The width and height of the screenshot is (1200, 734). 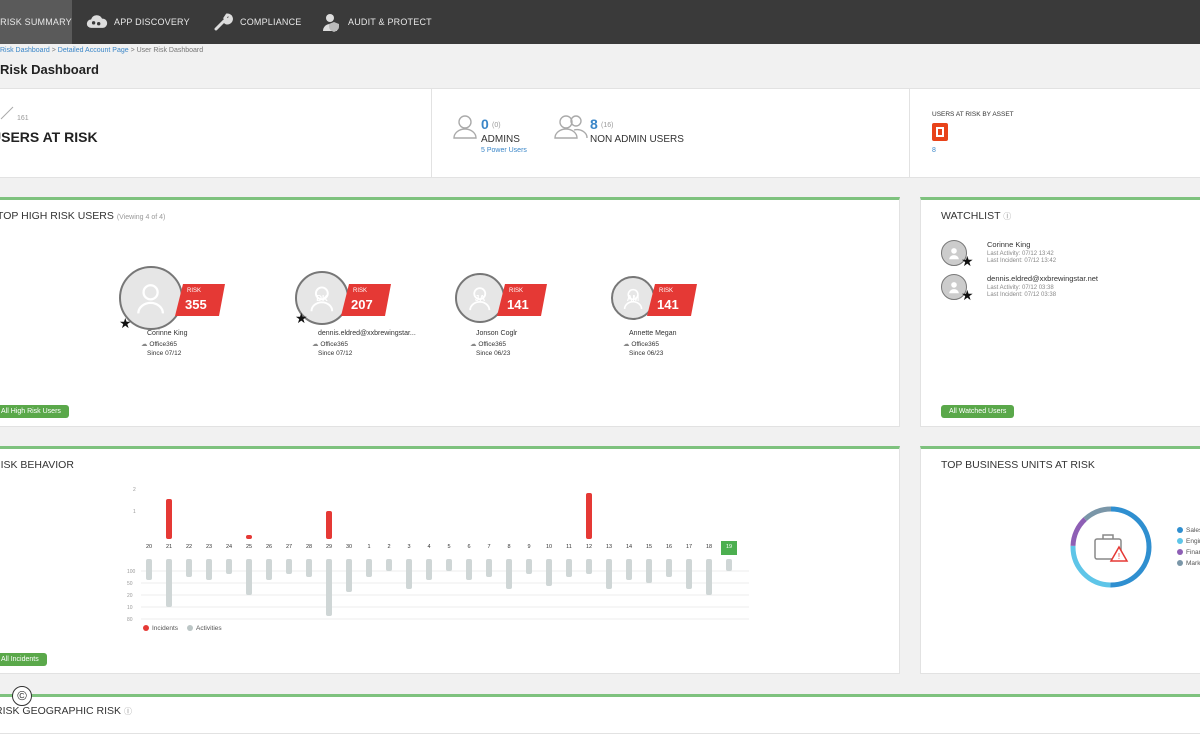 I want to click on all-high-risk-users-button: All High Risk Users, so click(x=34, y=411).